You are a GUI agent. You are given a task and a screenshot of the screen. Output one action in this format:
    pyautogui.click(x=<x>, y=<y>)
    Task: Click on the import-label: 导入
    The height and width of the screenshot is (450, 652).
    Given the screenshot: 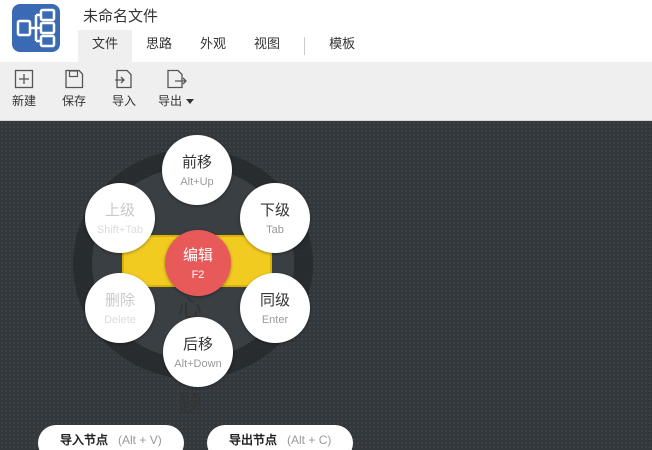 What is the action you would take?
    pyautogui.click(x=123, y=101)
    